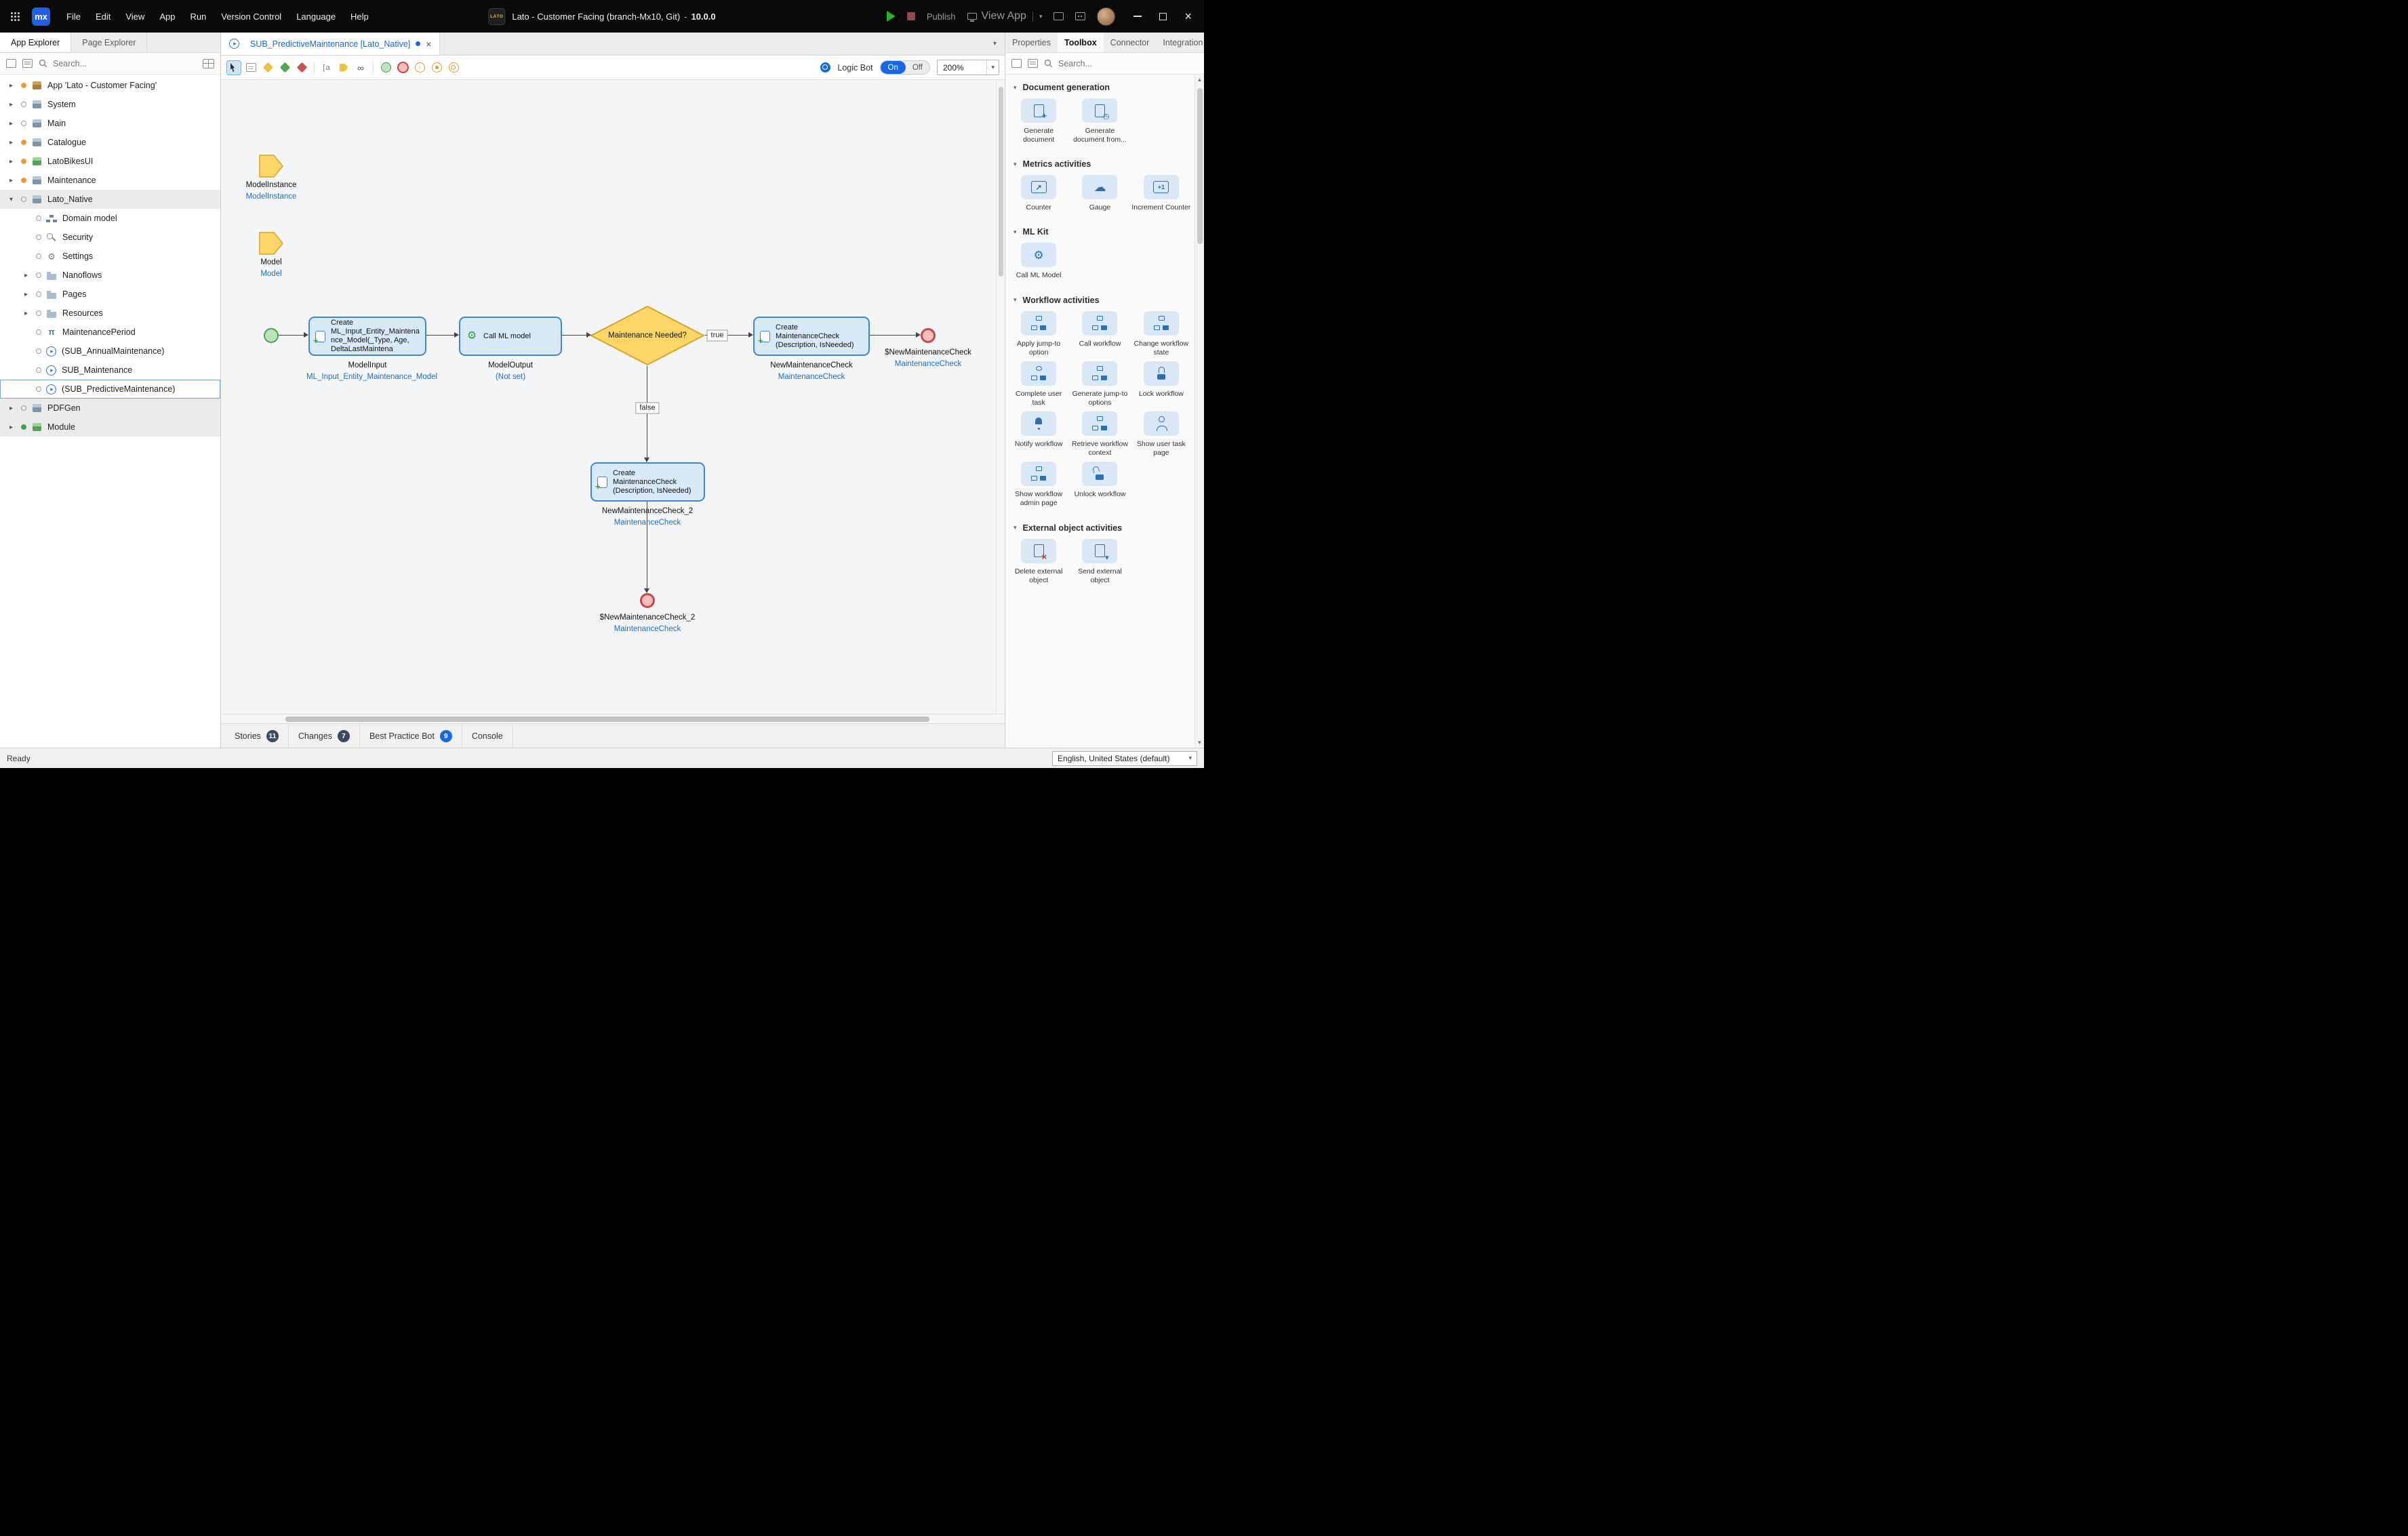 The width and height of the screenshot is (2408, 1536). What do you see at coordinates (1124, 758) in the screenshot?
I see `language-select: English, United States (default) ▾` at bounding box center [1124, 758].